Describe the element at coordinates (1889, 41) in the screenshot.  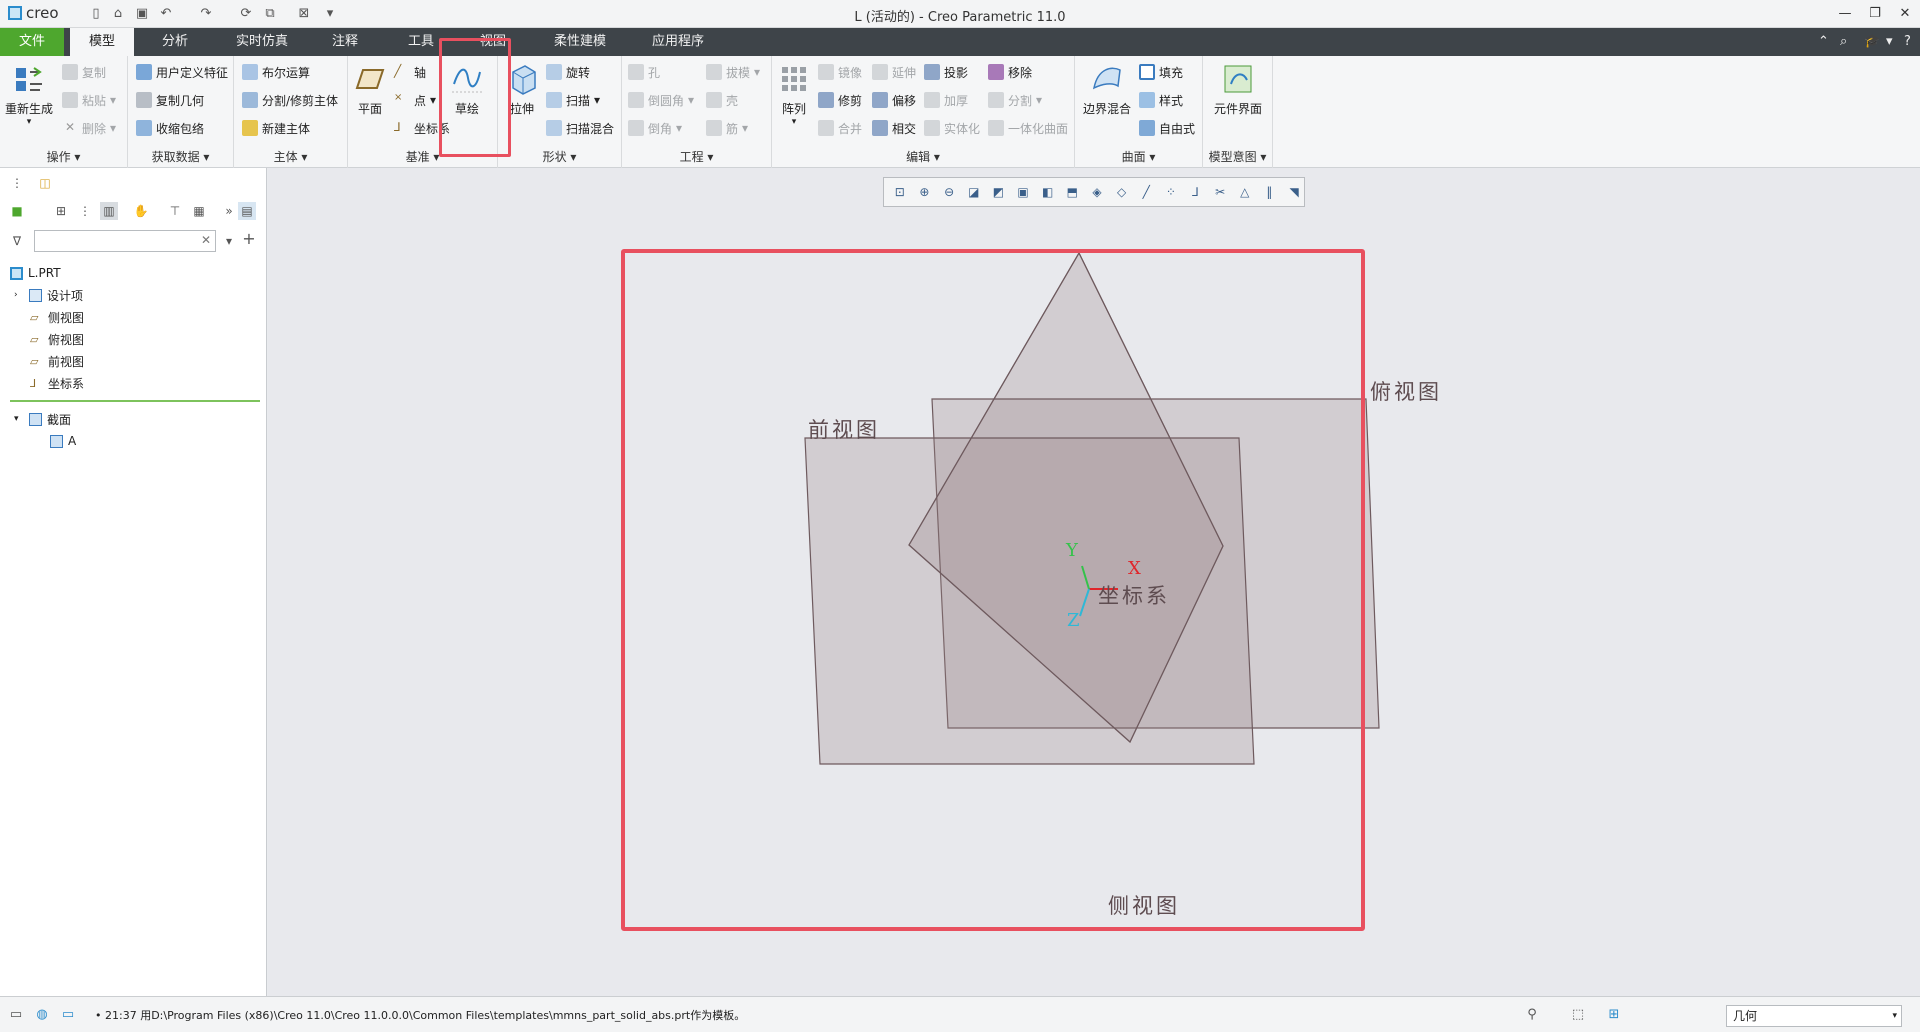
I see `options-arrow-icon: ▾` at that location.